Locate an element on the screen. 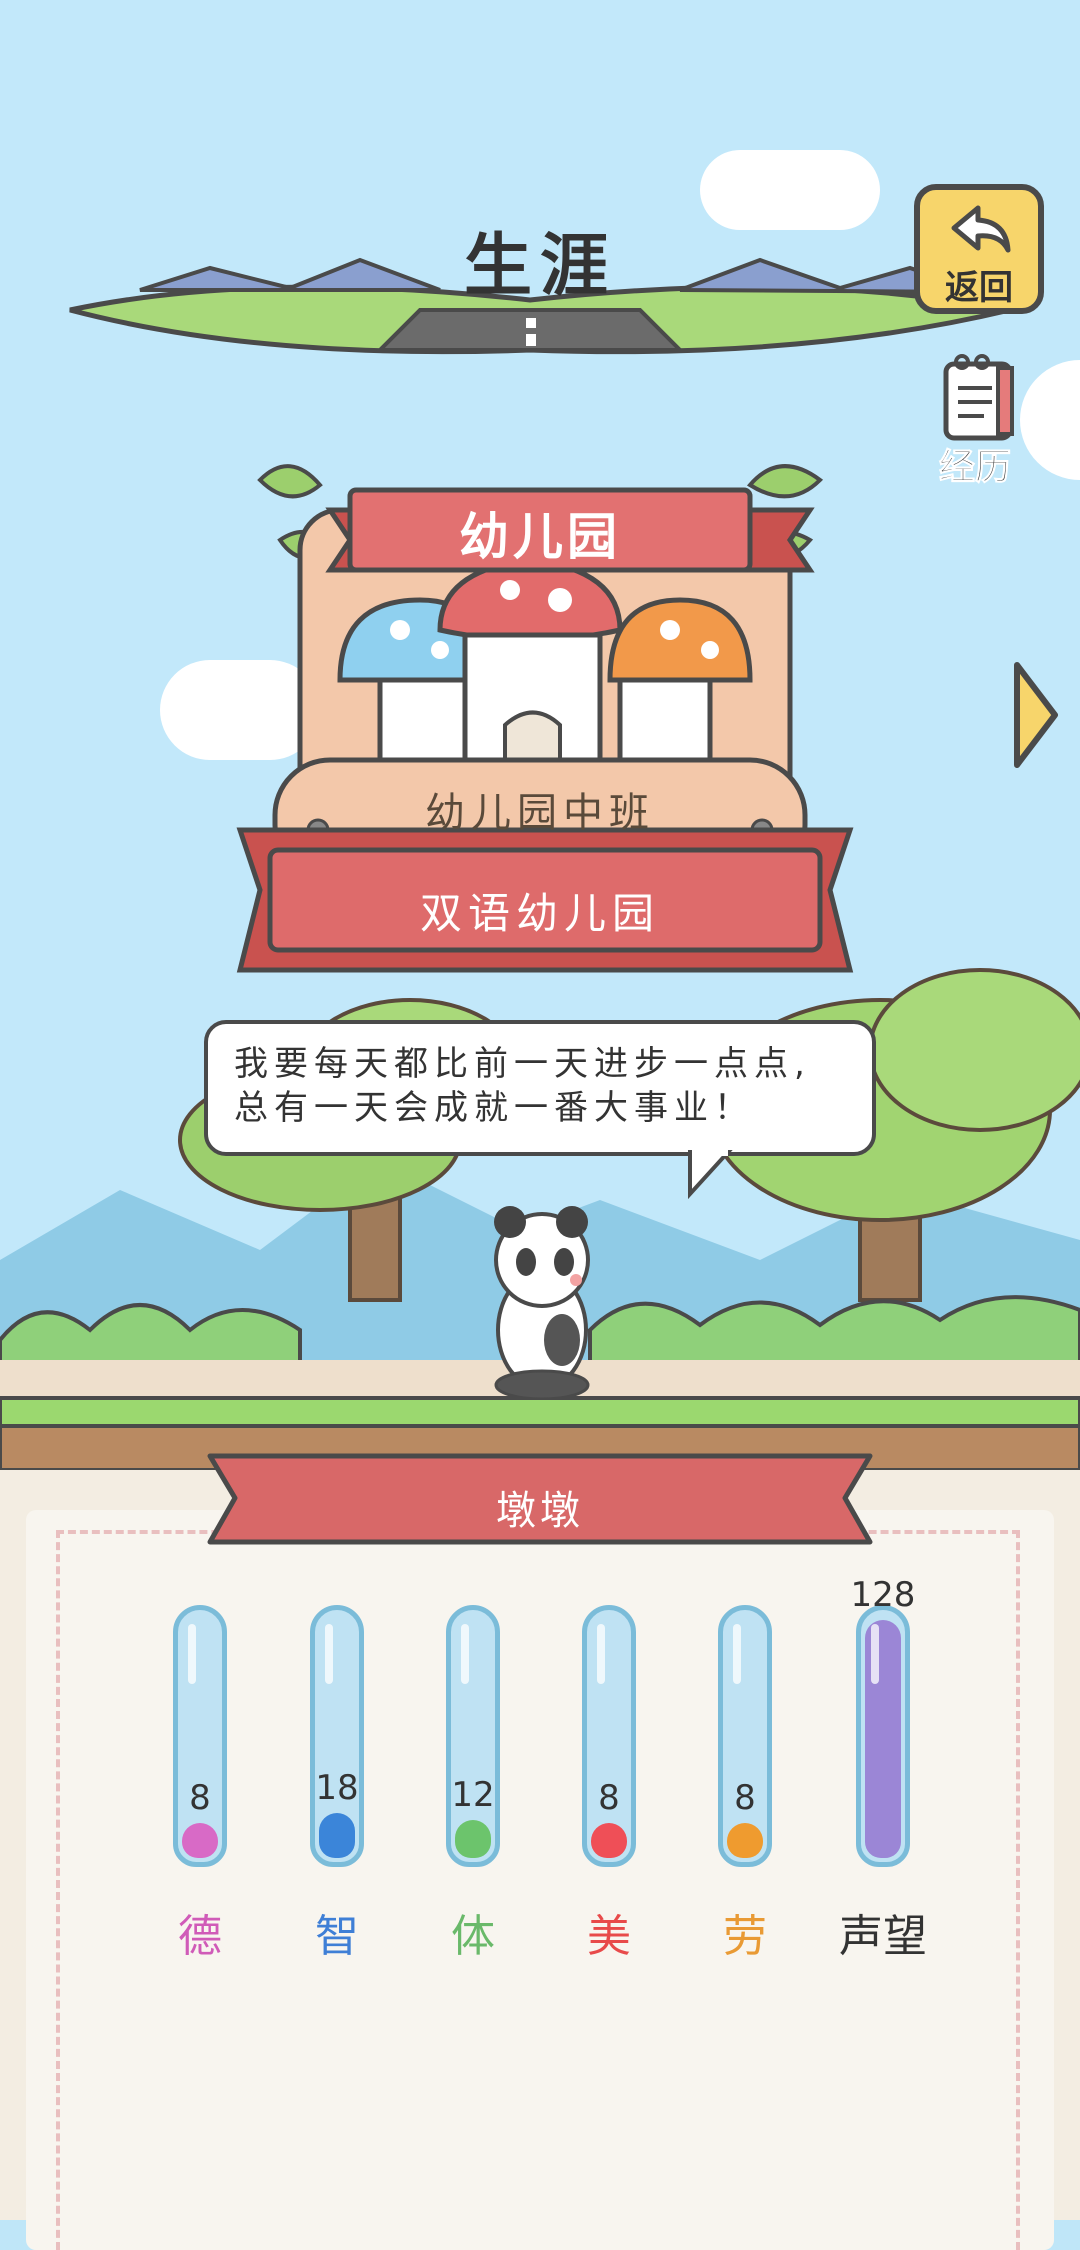 Image resolution: width=1080 pixels, height=2250 pixels. stage-title: 幼儿园 is located at coordinates (540, 537).